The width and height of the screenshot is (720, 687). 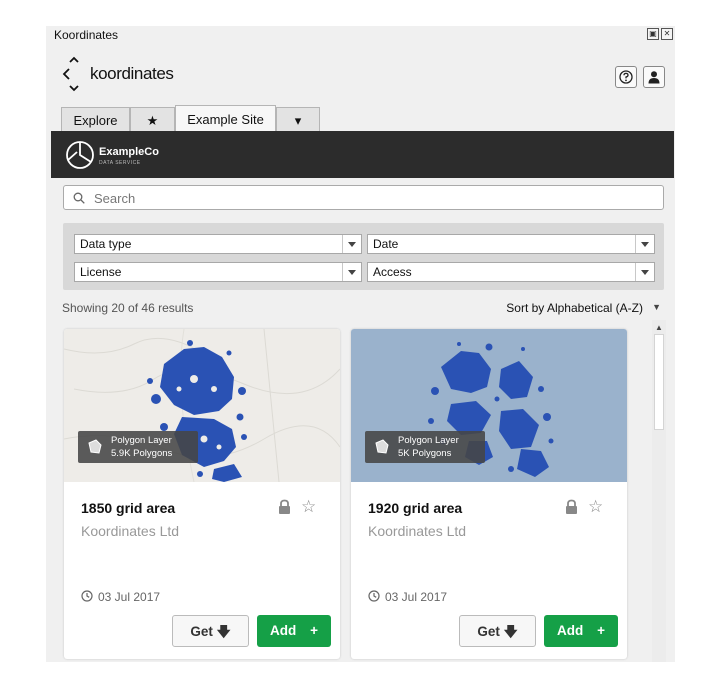 I want to click on feature-count: 5.9K Polygons, so click(x=142, y=453).